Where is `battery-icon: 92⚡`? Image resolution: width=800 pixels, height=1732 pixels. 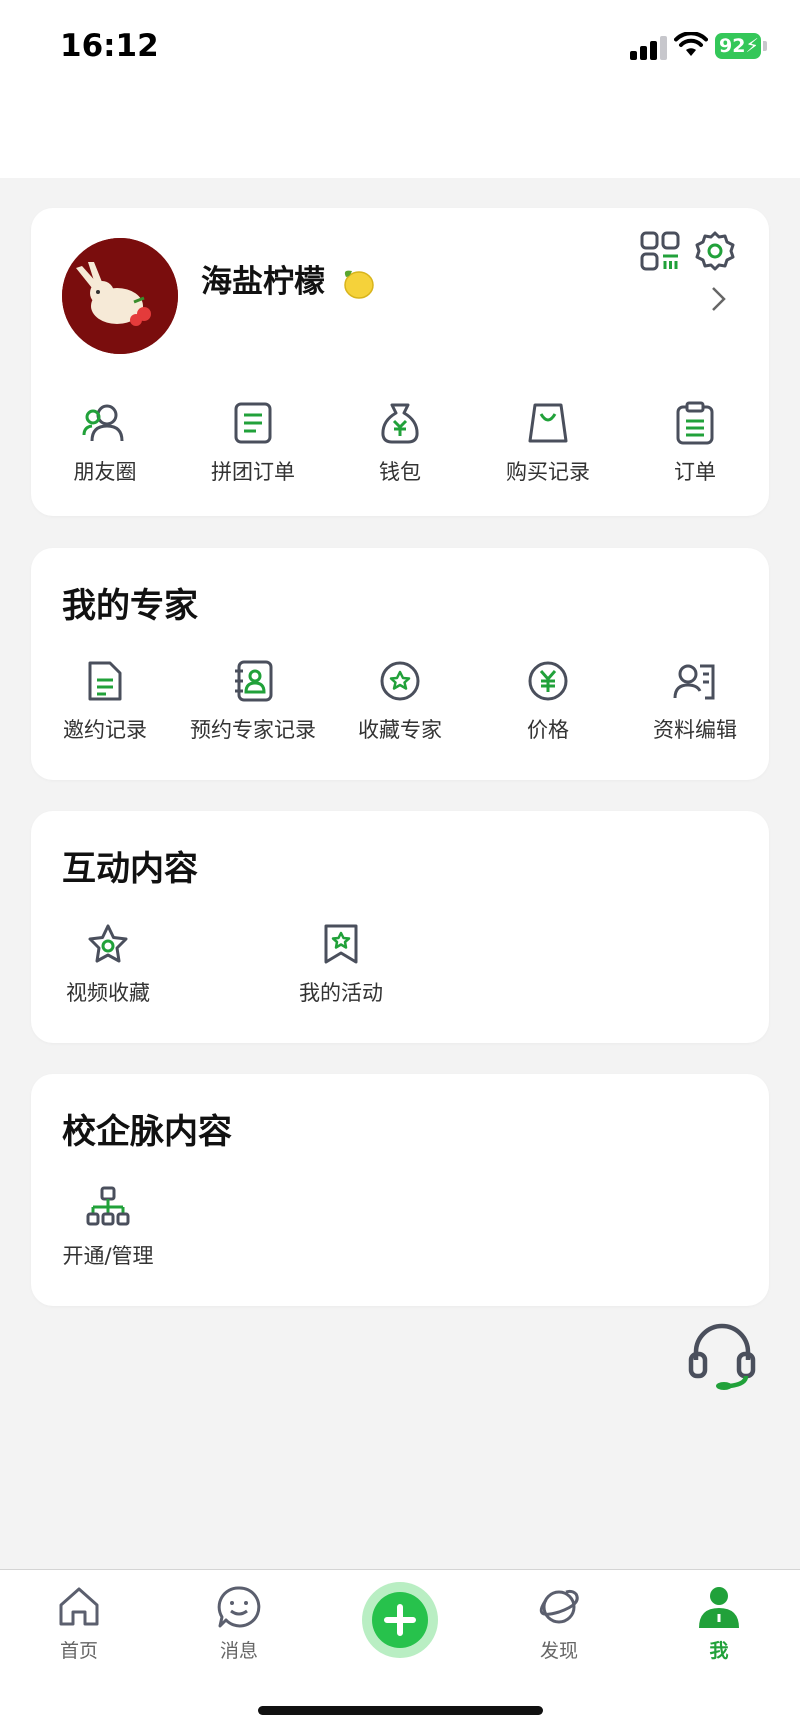 battery-icon: 92⚡ is located at coordinates (738, 46).